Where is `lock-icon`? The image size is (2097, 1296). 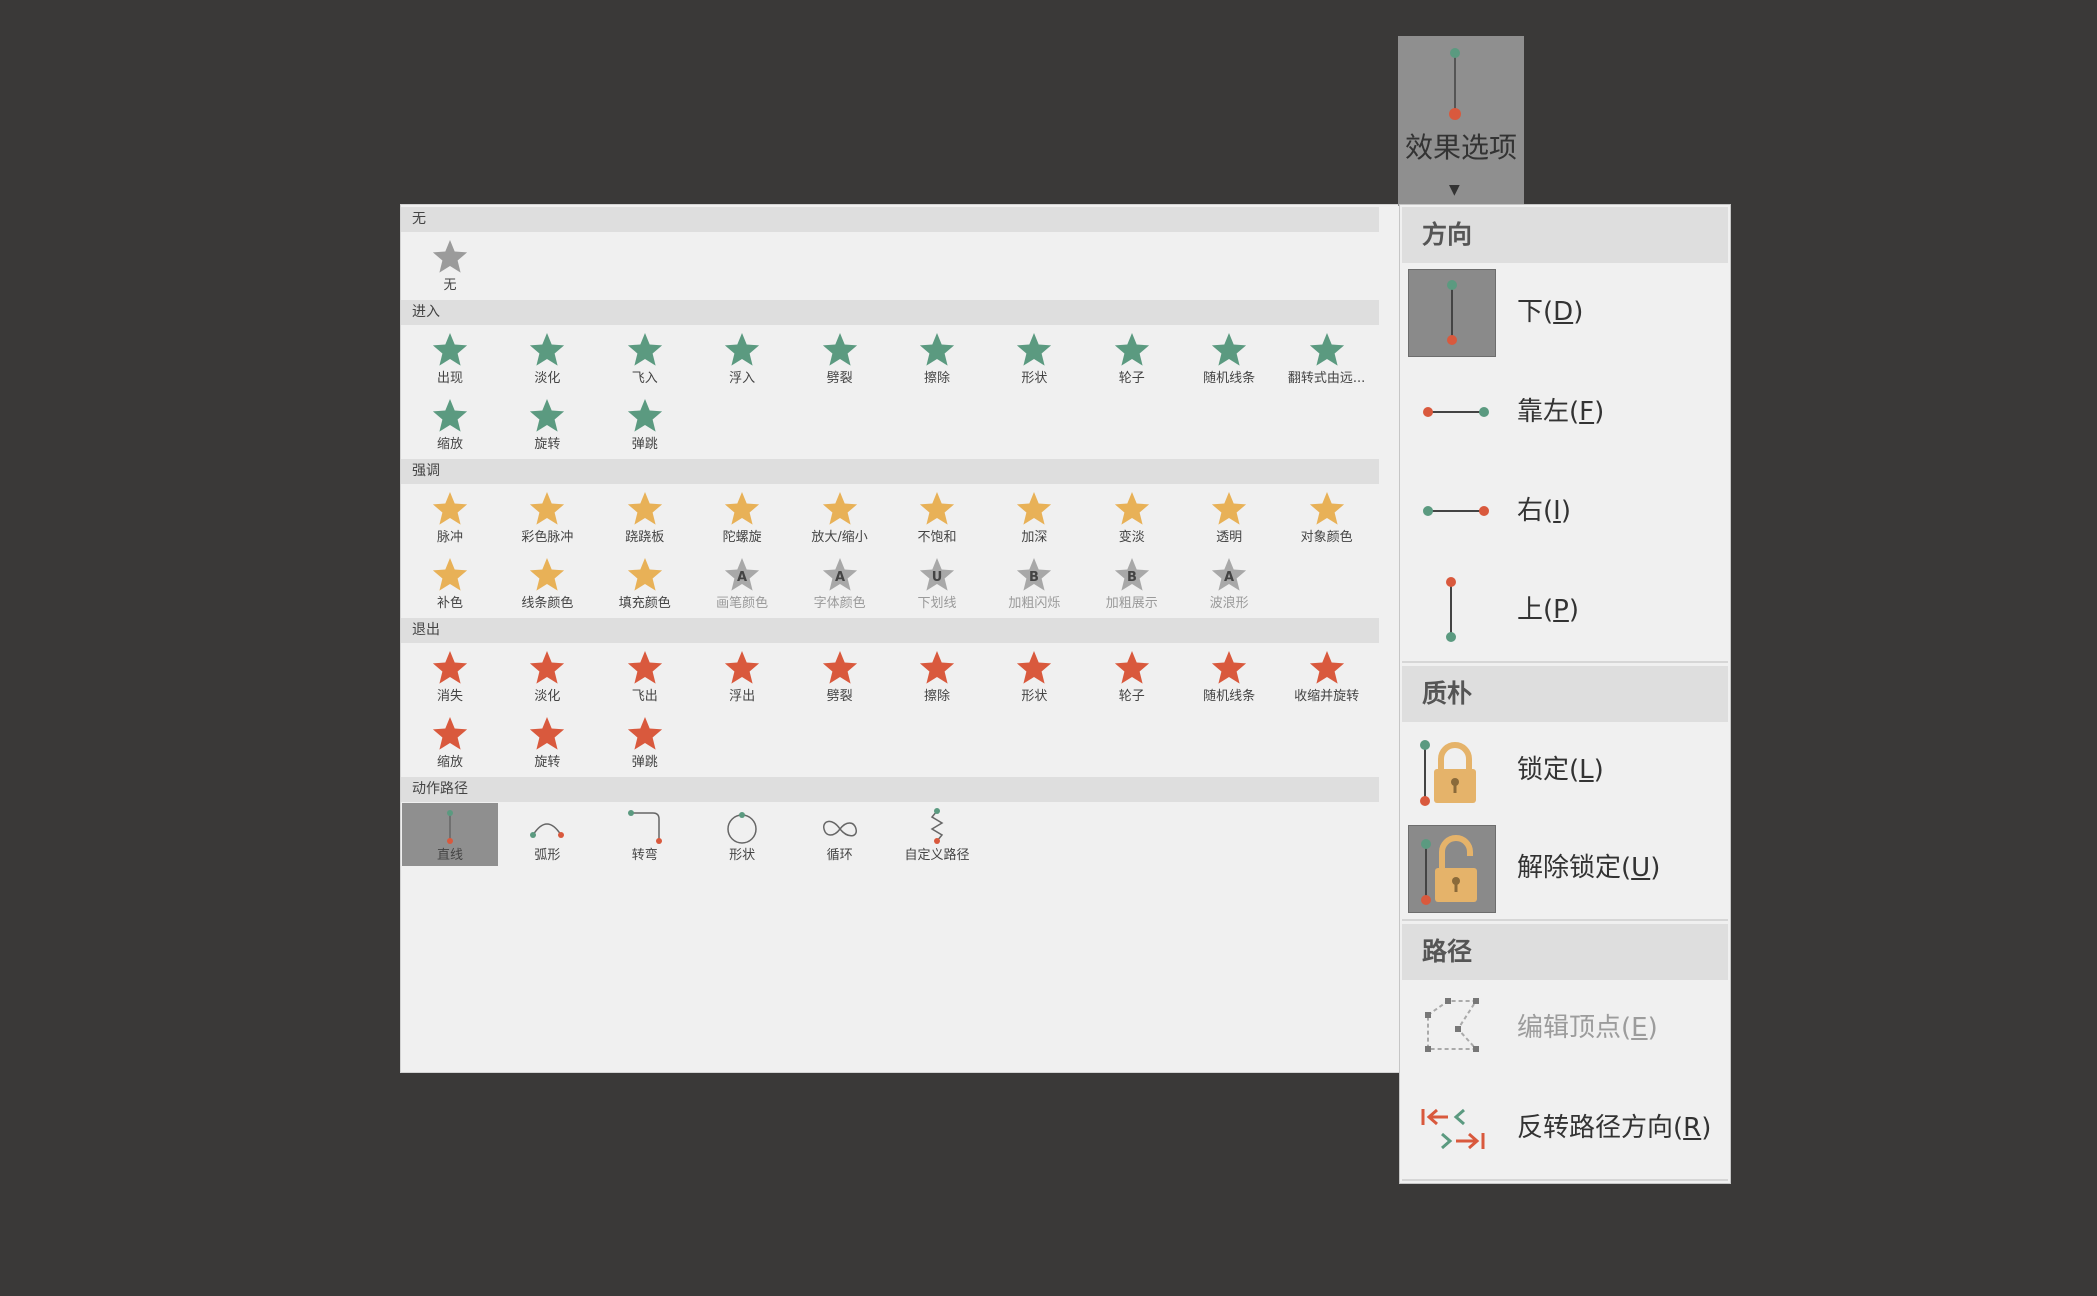
lock-icon is located at coordinates (1452, 771).